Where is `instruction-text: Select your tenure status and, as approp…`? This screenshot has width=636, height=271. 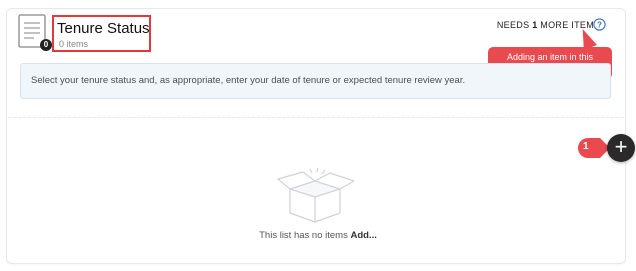
instruction-text: Select your tenure status and, as approp… is located at coordinates (248, 80).